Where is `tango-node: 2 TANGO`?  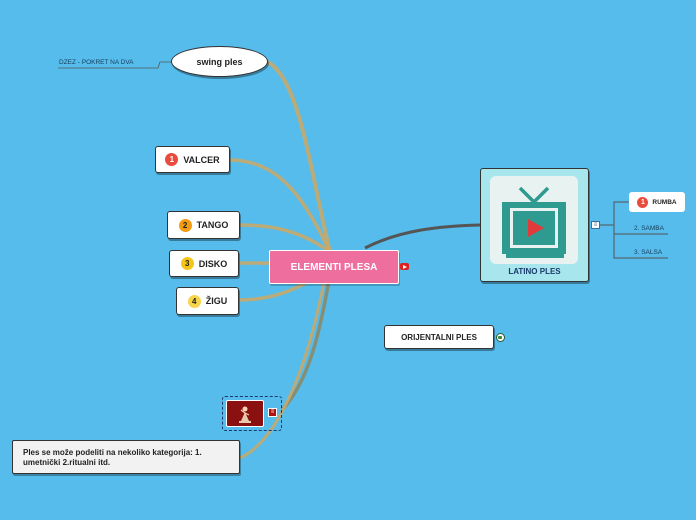 tango-node: 2 TANGO is located at coordinates (203, 225).